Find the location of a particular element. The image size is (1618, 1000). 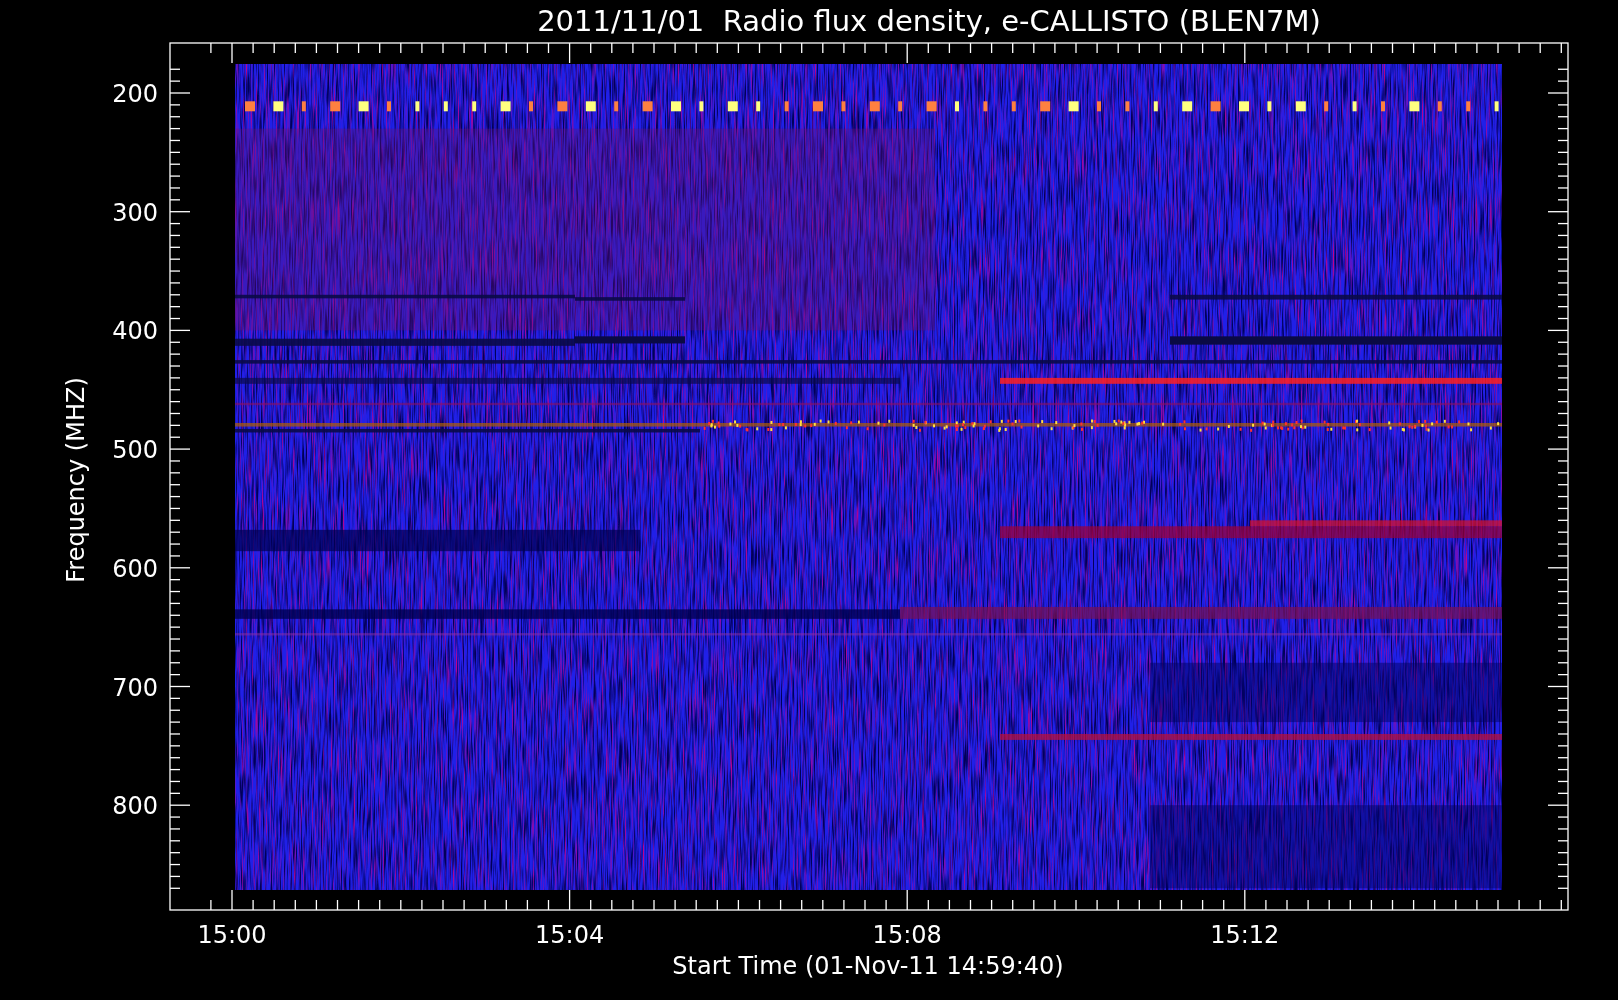

axis-tick-label: 500 is located at coordinates (135, 450).